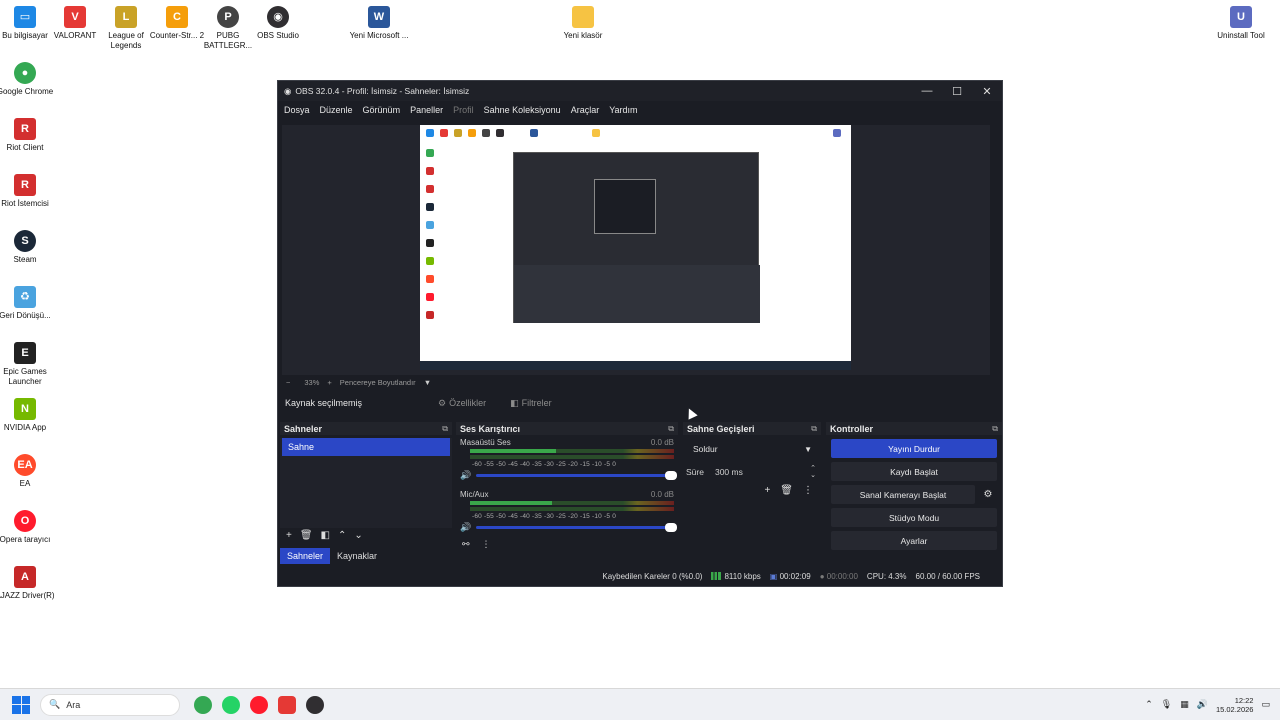  What do you see at coordinates (522, 110) in the screenshot?
I see `menu-sahne-koleksiyonu: Sahne Koleksiyonu` at bounding box center [522, 110].